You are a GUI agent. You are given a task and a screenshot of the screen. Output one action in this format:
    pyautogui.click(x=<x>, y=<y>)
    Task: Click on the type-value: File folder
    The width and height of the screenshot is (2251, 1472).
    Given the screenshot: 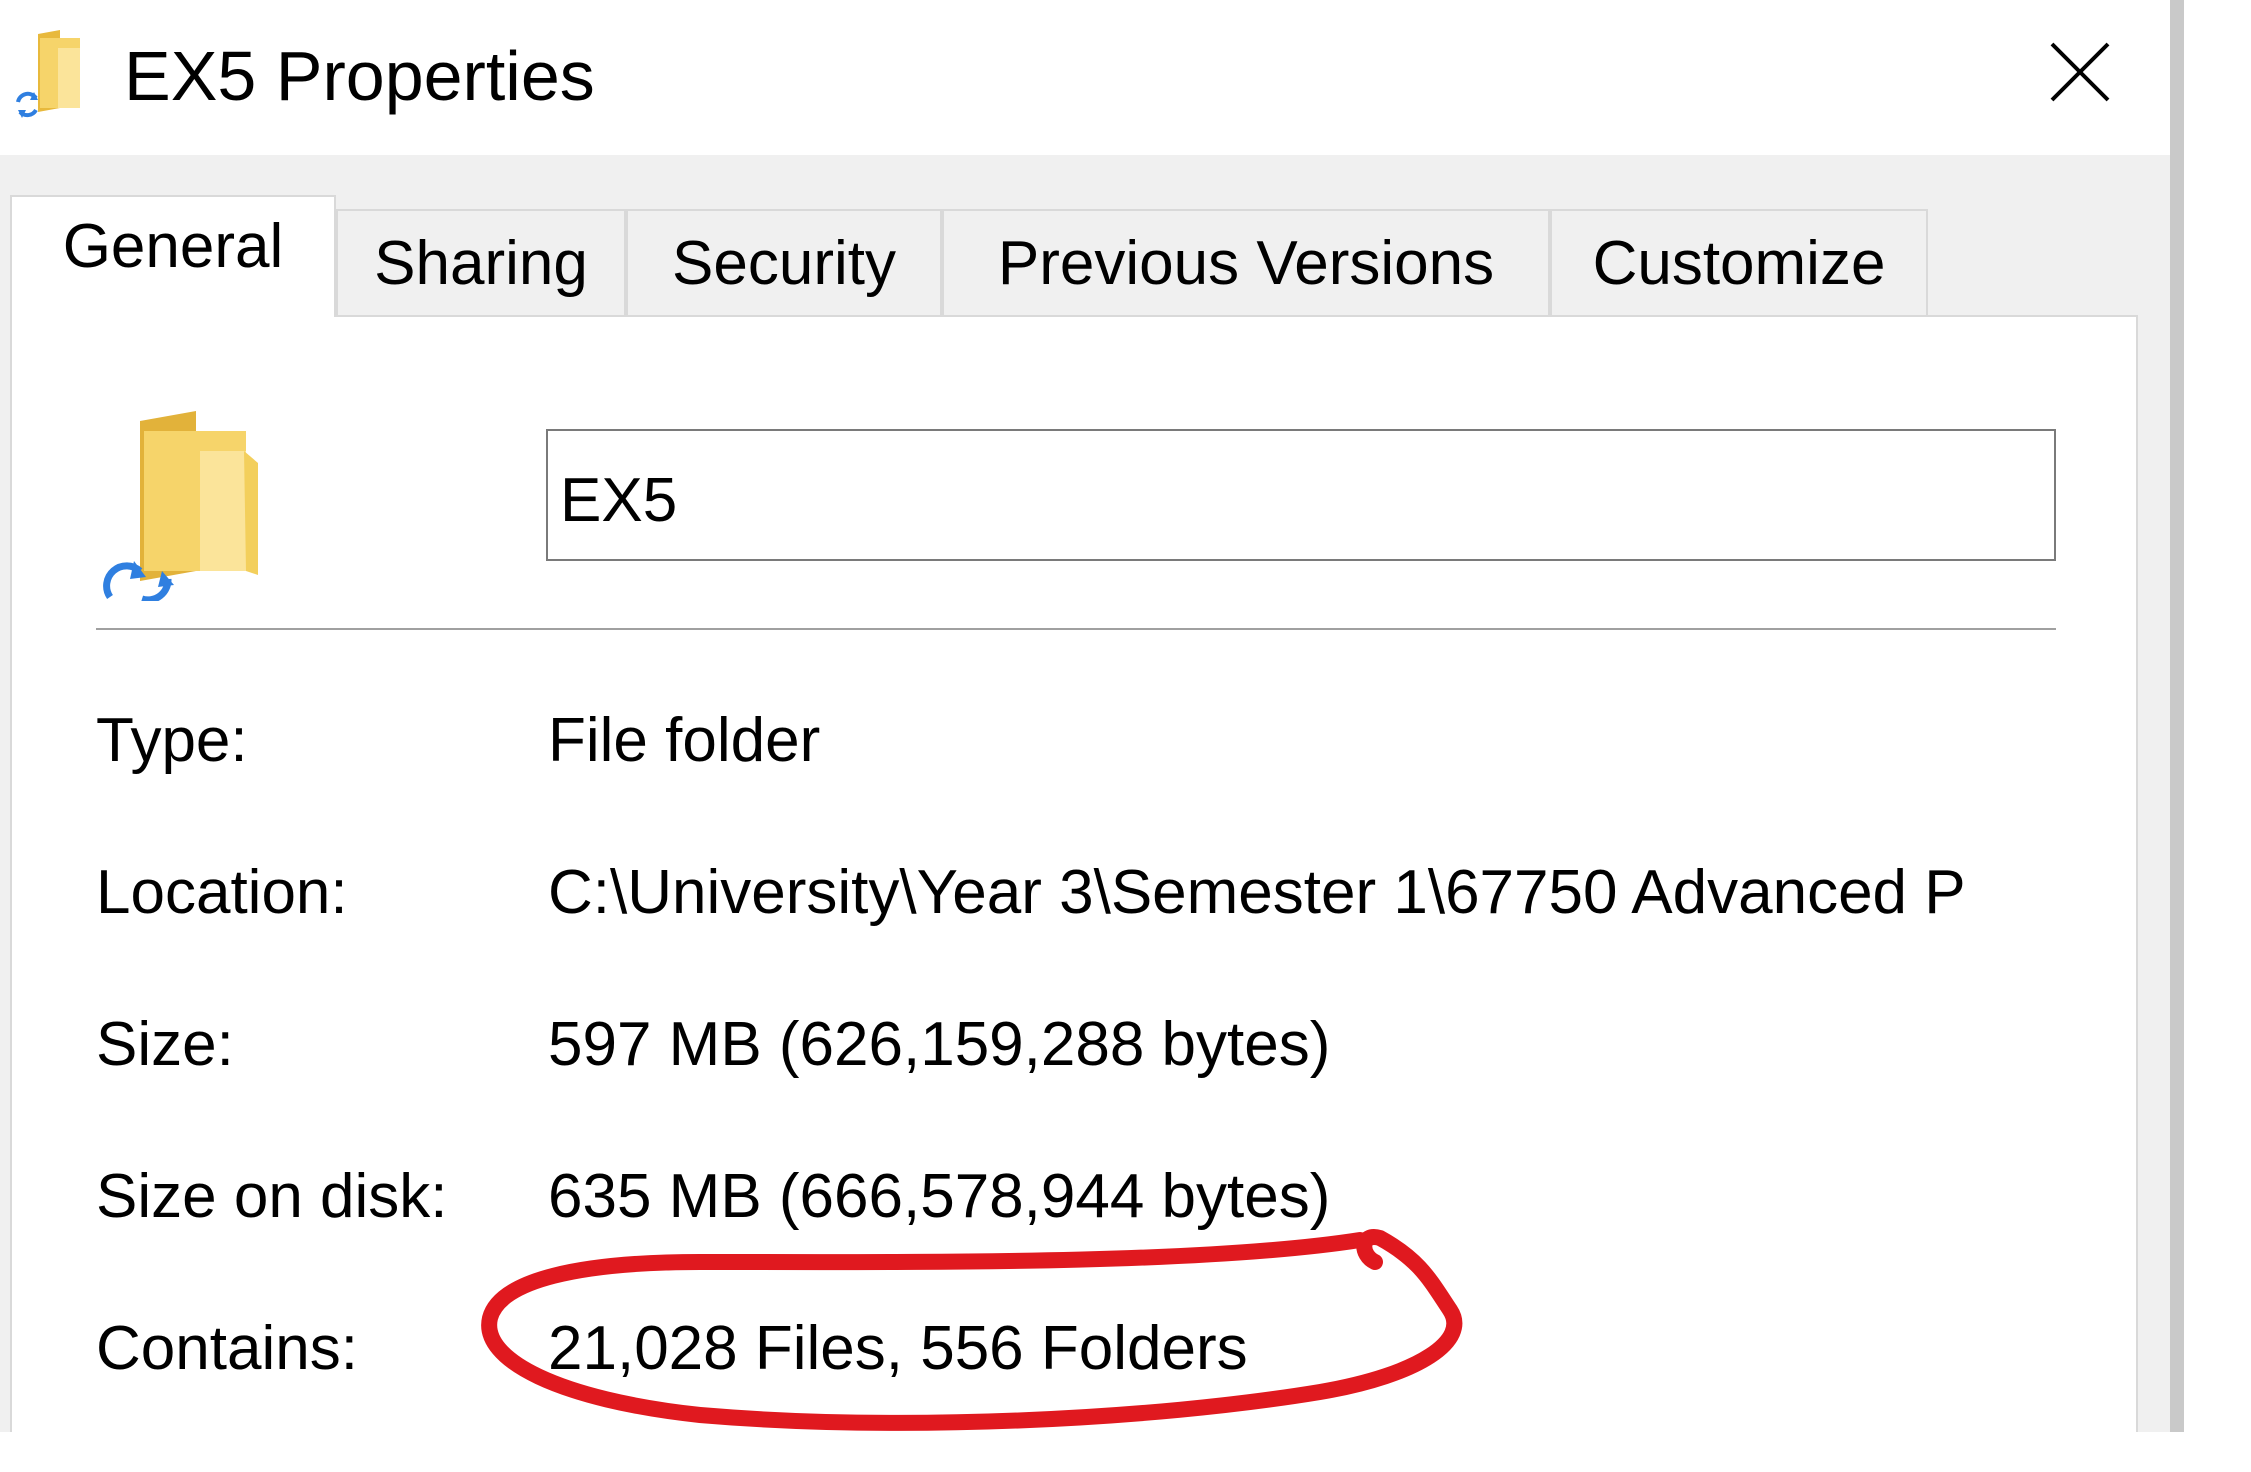 What is the action you would take?
    pyautogui.click(x=684, y=740)
    